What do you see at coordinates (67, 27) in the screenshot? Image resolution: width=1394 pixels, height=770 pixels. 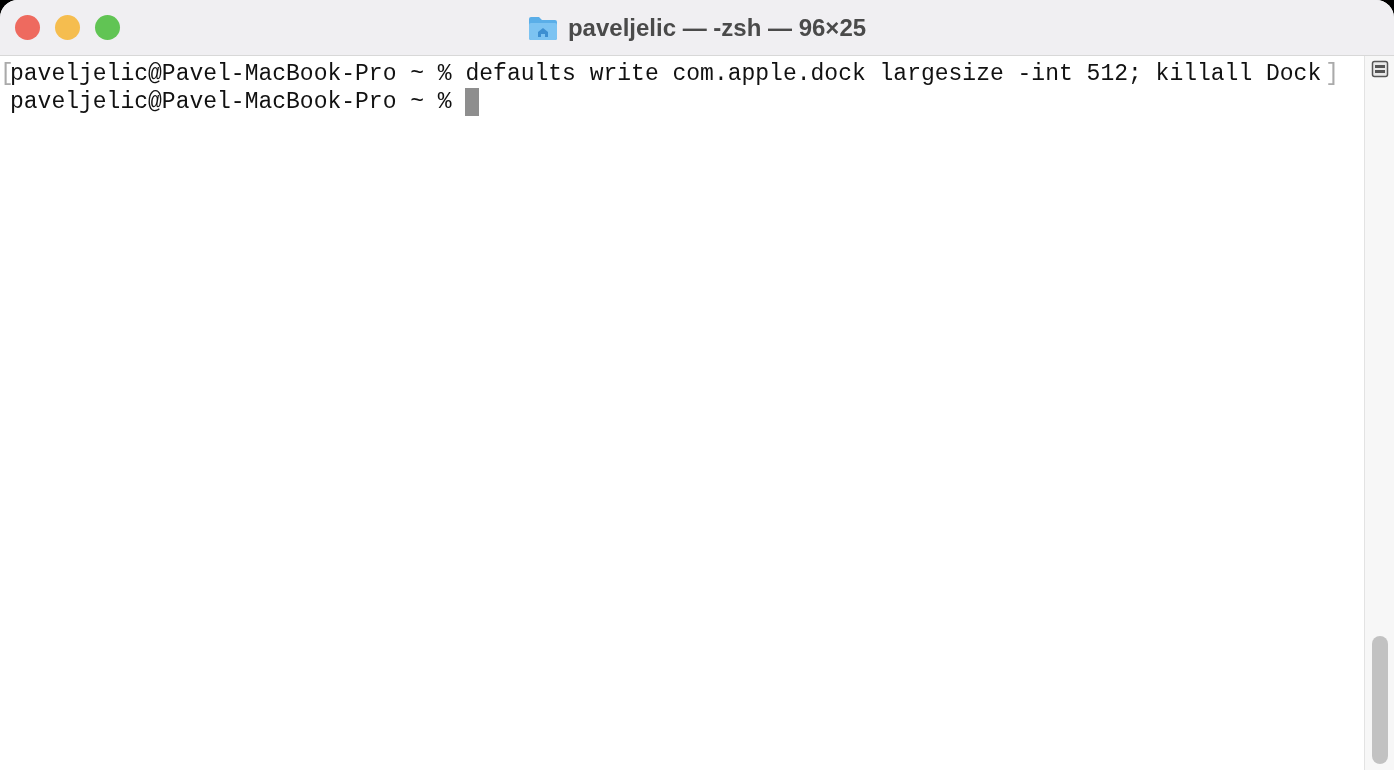 I see `minimize-button` at bounding box center [67, 27].